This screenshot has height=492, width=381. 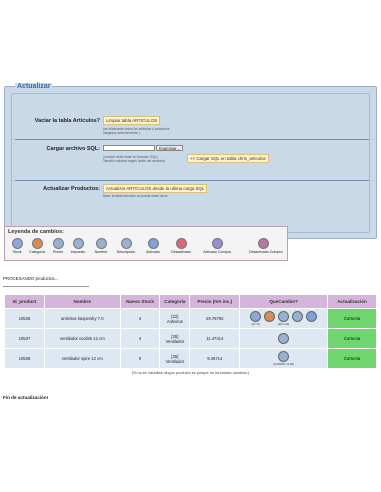 What do you see at coordinates (73, 149) in the screenshot?
I see `cargar-label: Cargar archivo SQL:` at bounding box center [73, 149].